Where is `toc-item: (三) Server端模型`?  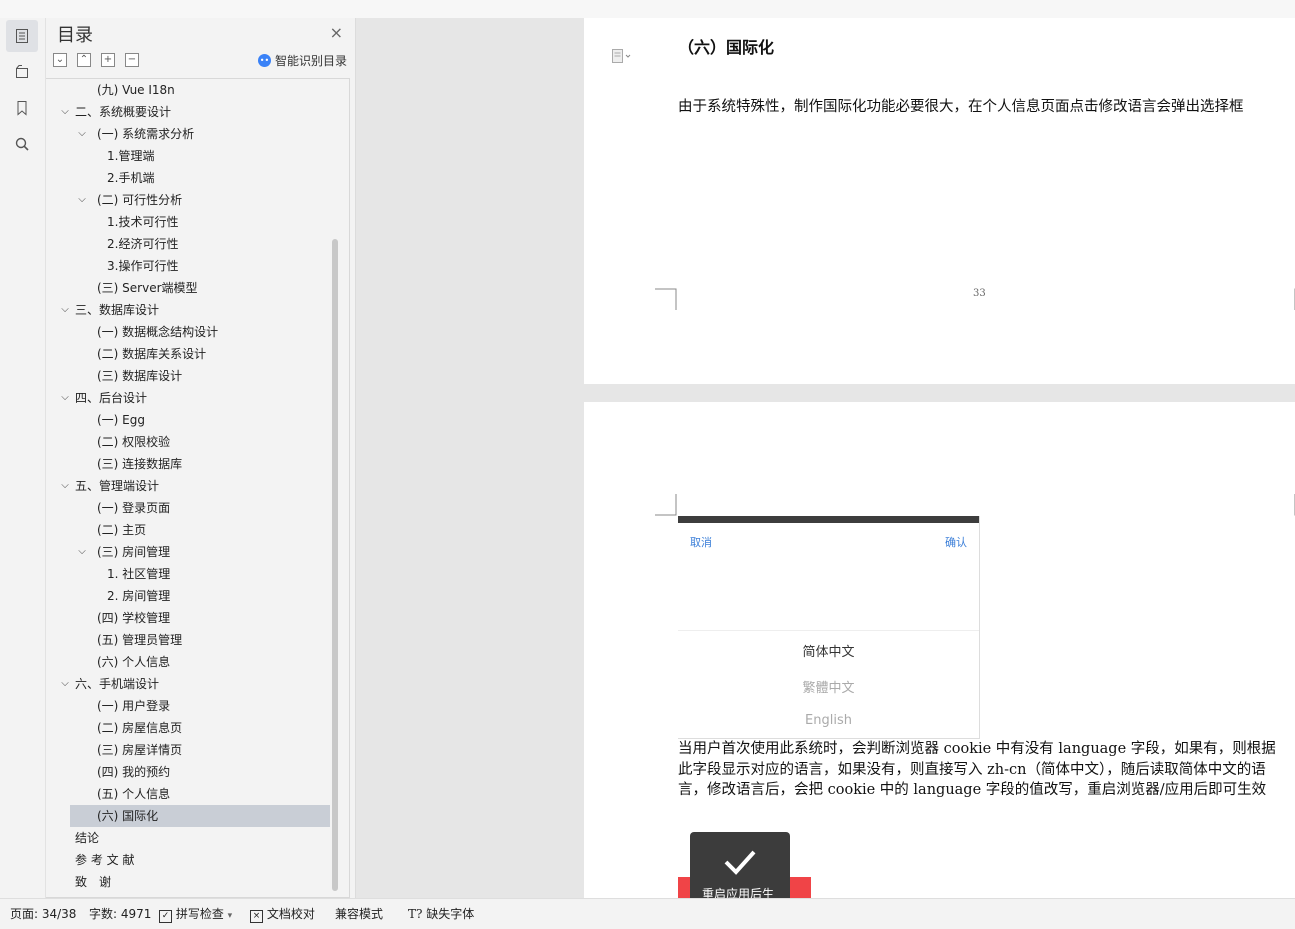 toc-item: (三) Server端模型 is located at coordinates (188, 288).